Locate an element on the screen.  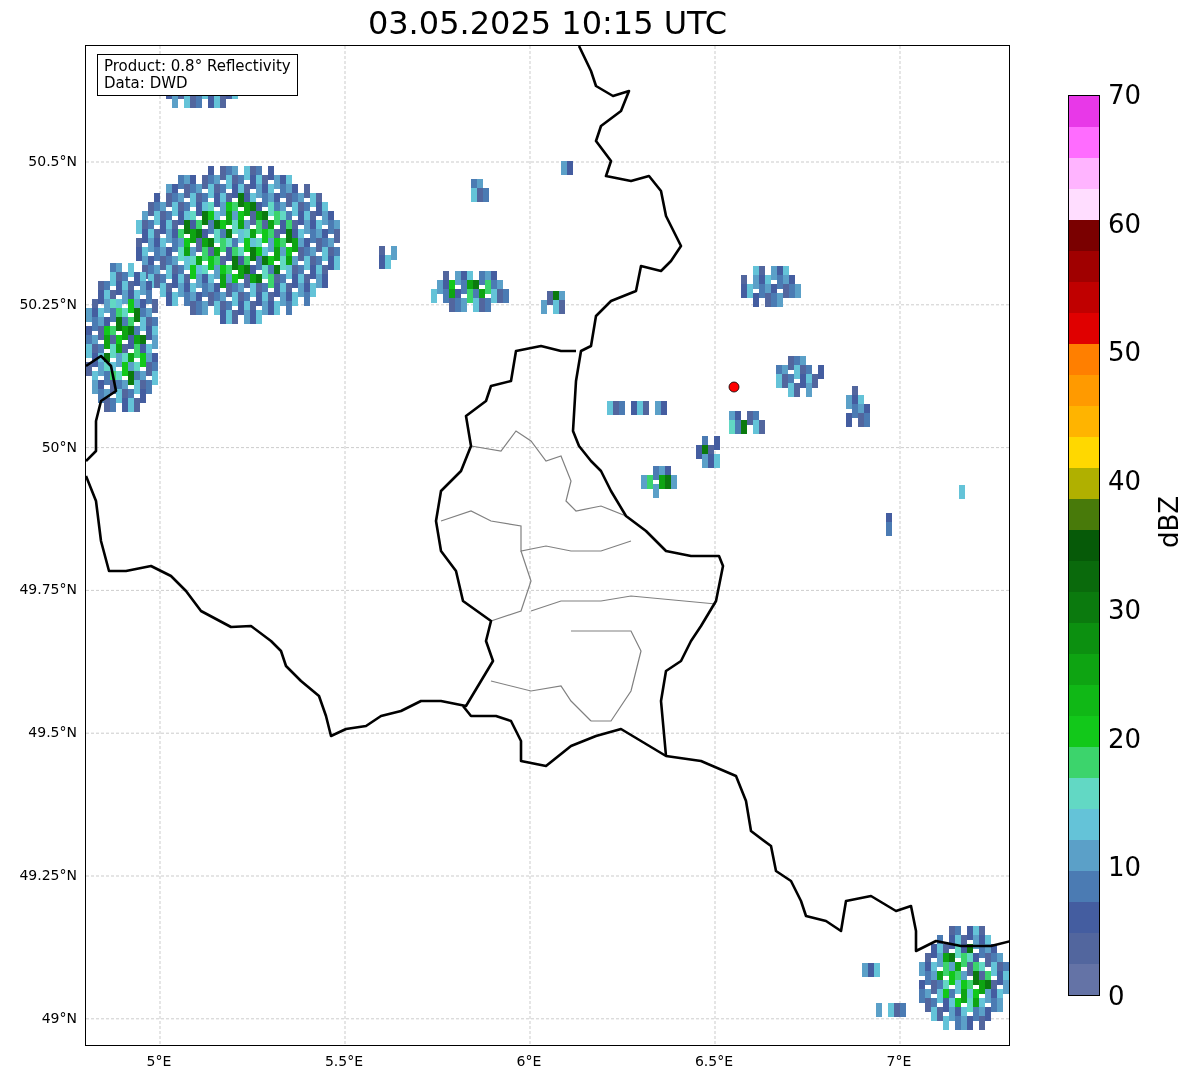
latitude-tick-label: 50°N is located at coordinates (59, 446).